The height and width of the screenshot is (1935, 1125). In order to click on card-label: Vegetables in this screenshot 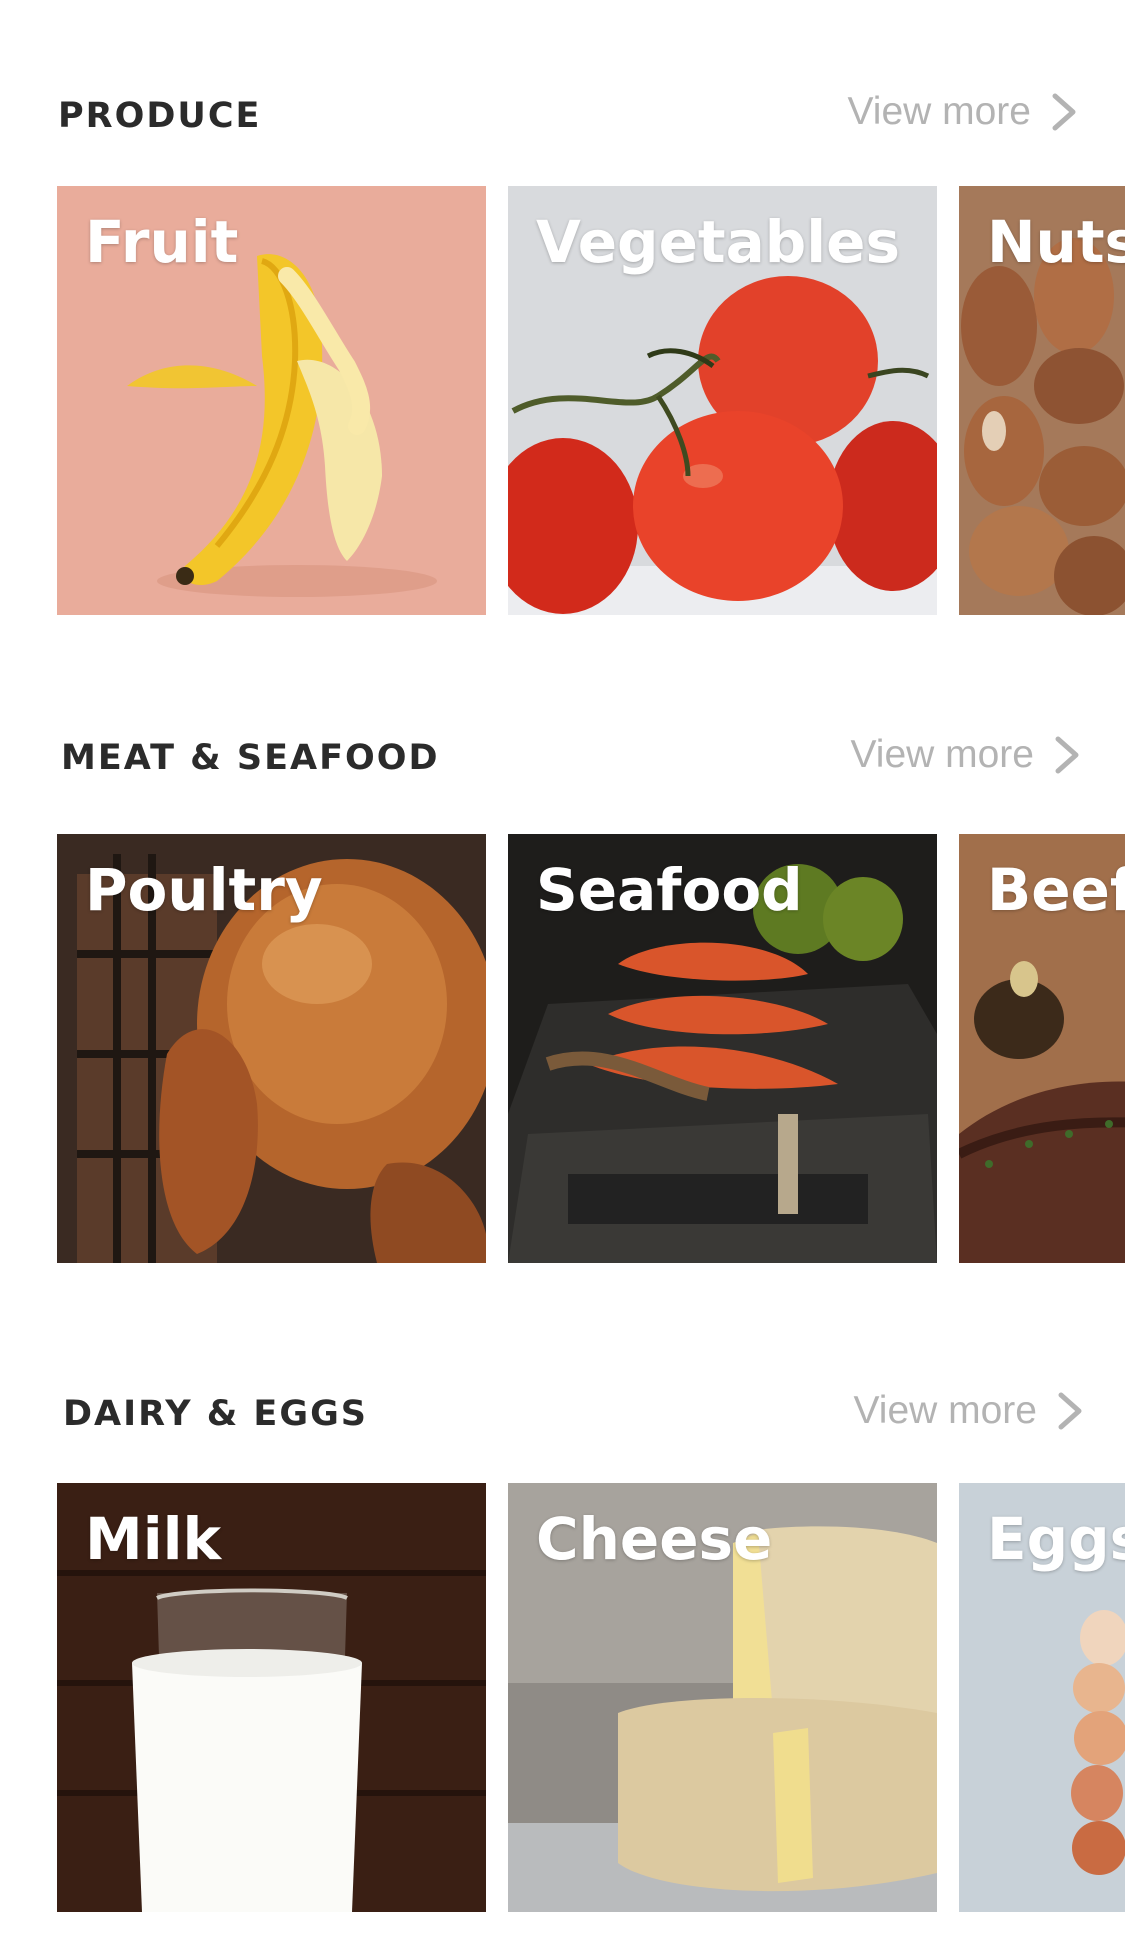, I will do `click(718, 242)`.